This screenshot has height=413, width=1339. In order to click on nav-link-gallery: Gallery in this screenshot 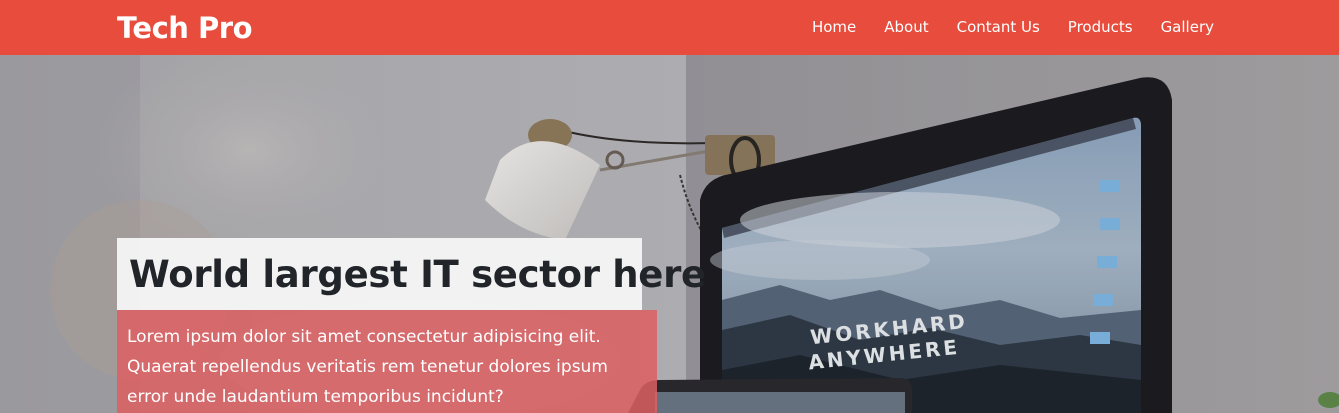, I will do `click(1187, 27)`.